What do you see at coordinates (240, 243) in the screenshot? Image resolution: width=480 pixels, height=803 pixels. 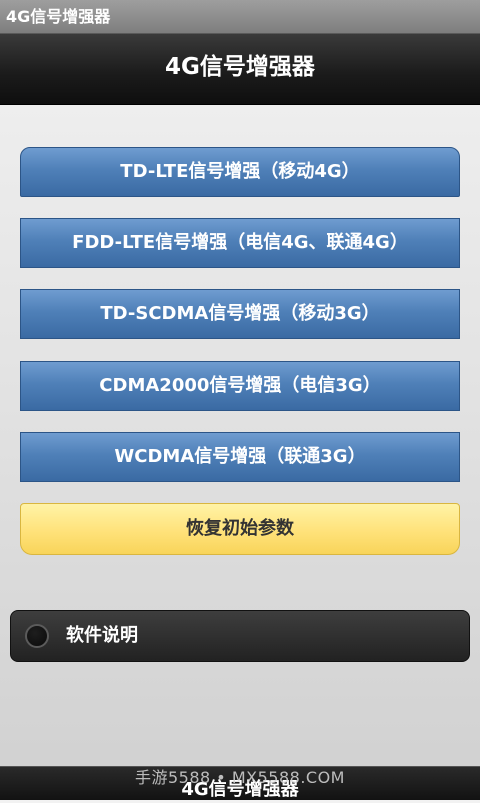 I see `fdd-lte-boost-button: FDD-LTE信号增强（电信4G、联通4G）` at bounding box center [240, 243].